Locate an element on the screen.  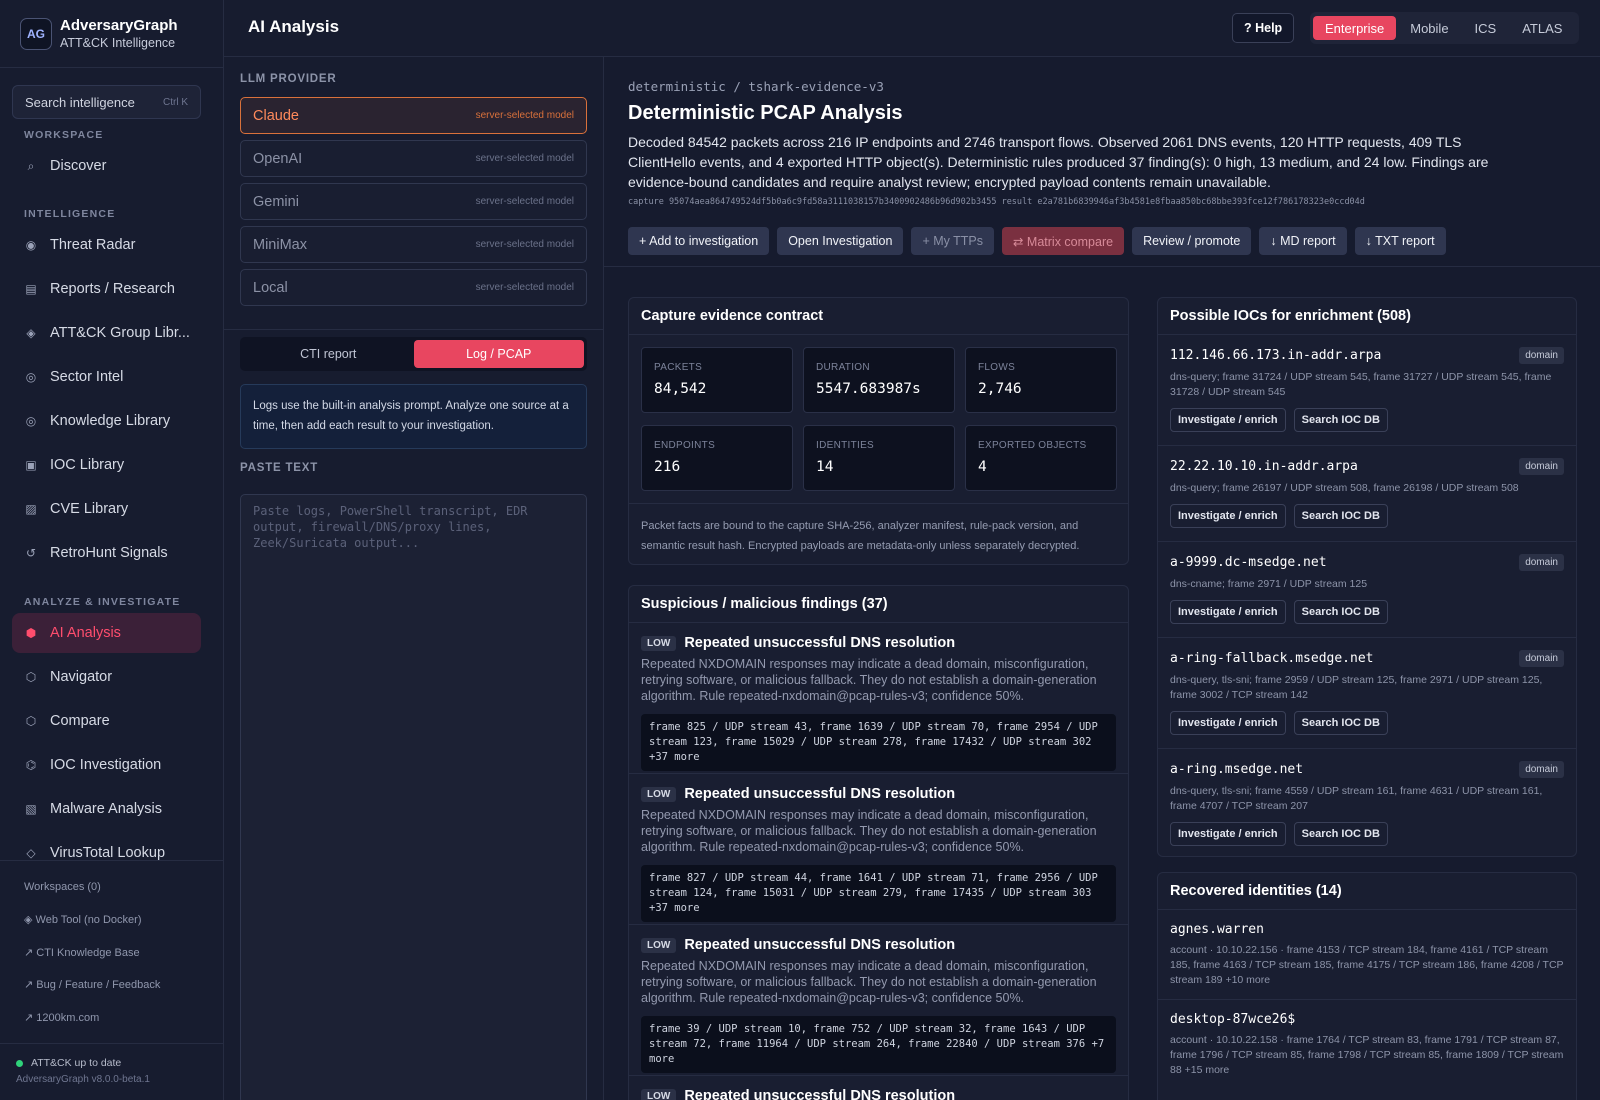
sidebar-divider is located at coordinates (111, 860).